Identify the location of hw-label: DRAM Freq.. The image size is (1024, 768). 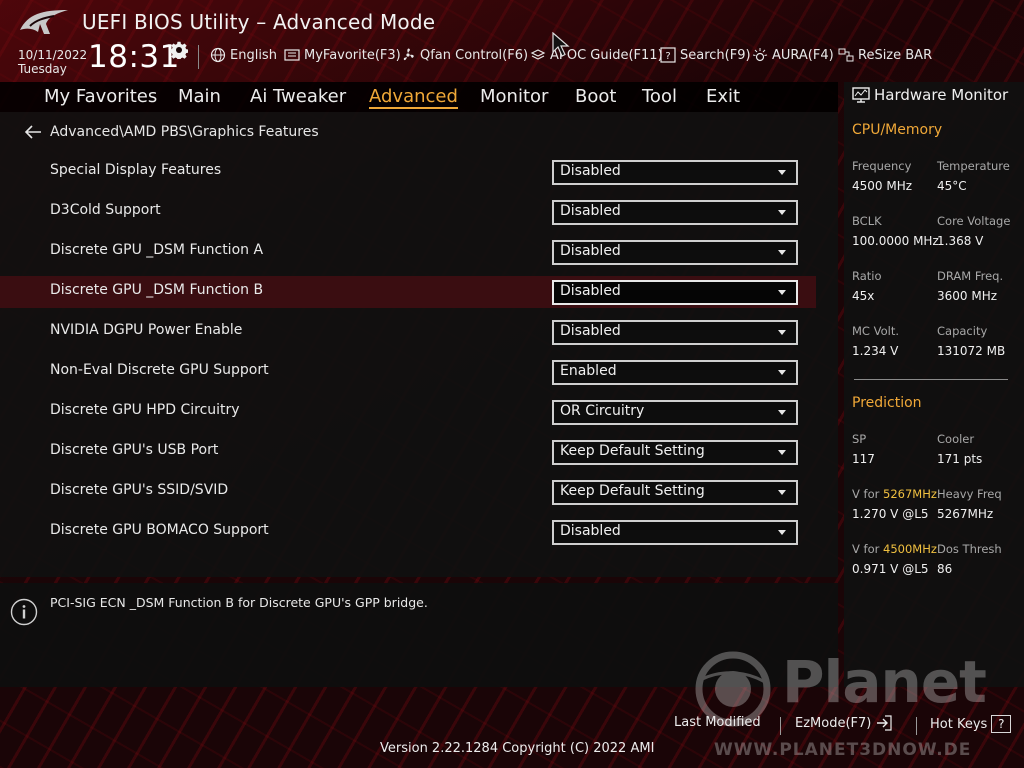
(970, 276).